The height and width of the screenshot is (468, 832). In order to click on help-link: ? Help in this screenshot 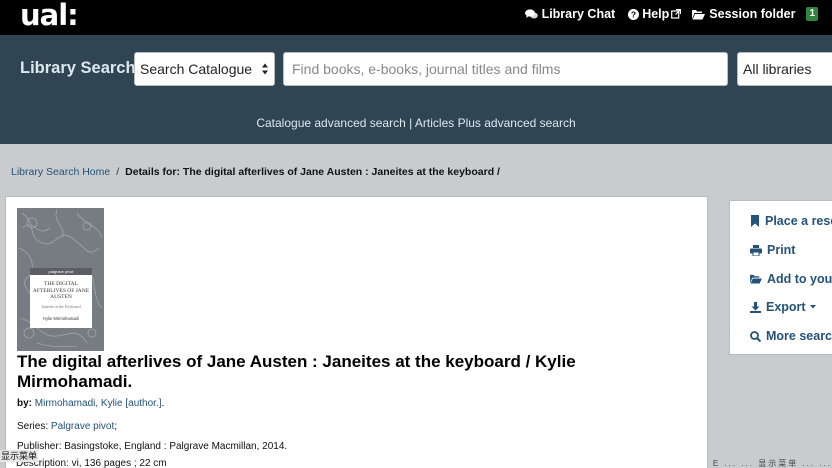, I will do `click(654, 14)`.